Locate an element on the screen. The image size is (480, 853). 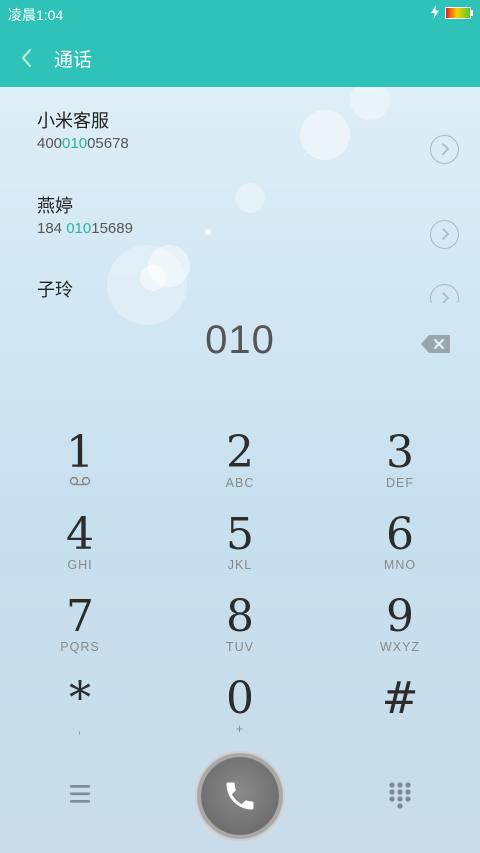
contact-name: 小米客服 is located at coordinates (73, 121).